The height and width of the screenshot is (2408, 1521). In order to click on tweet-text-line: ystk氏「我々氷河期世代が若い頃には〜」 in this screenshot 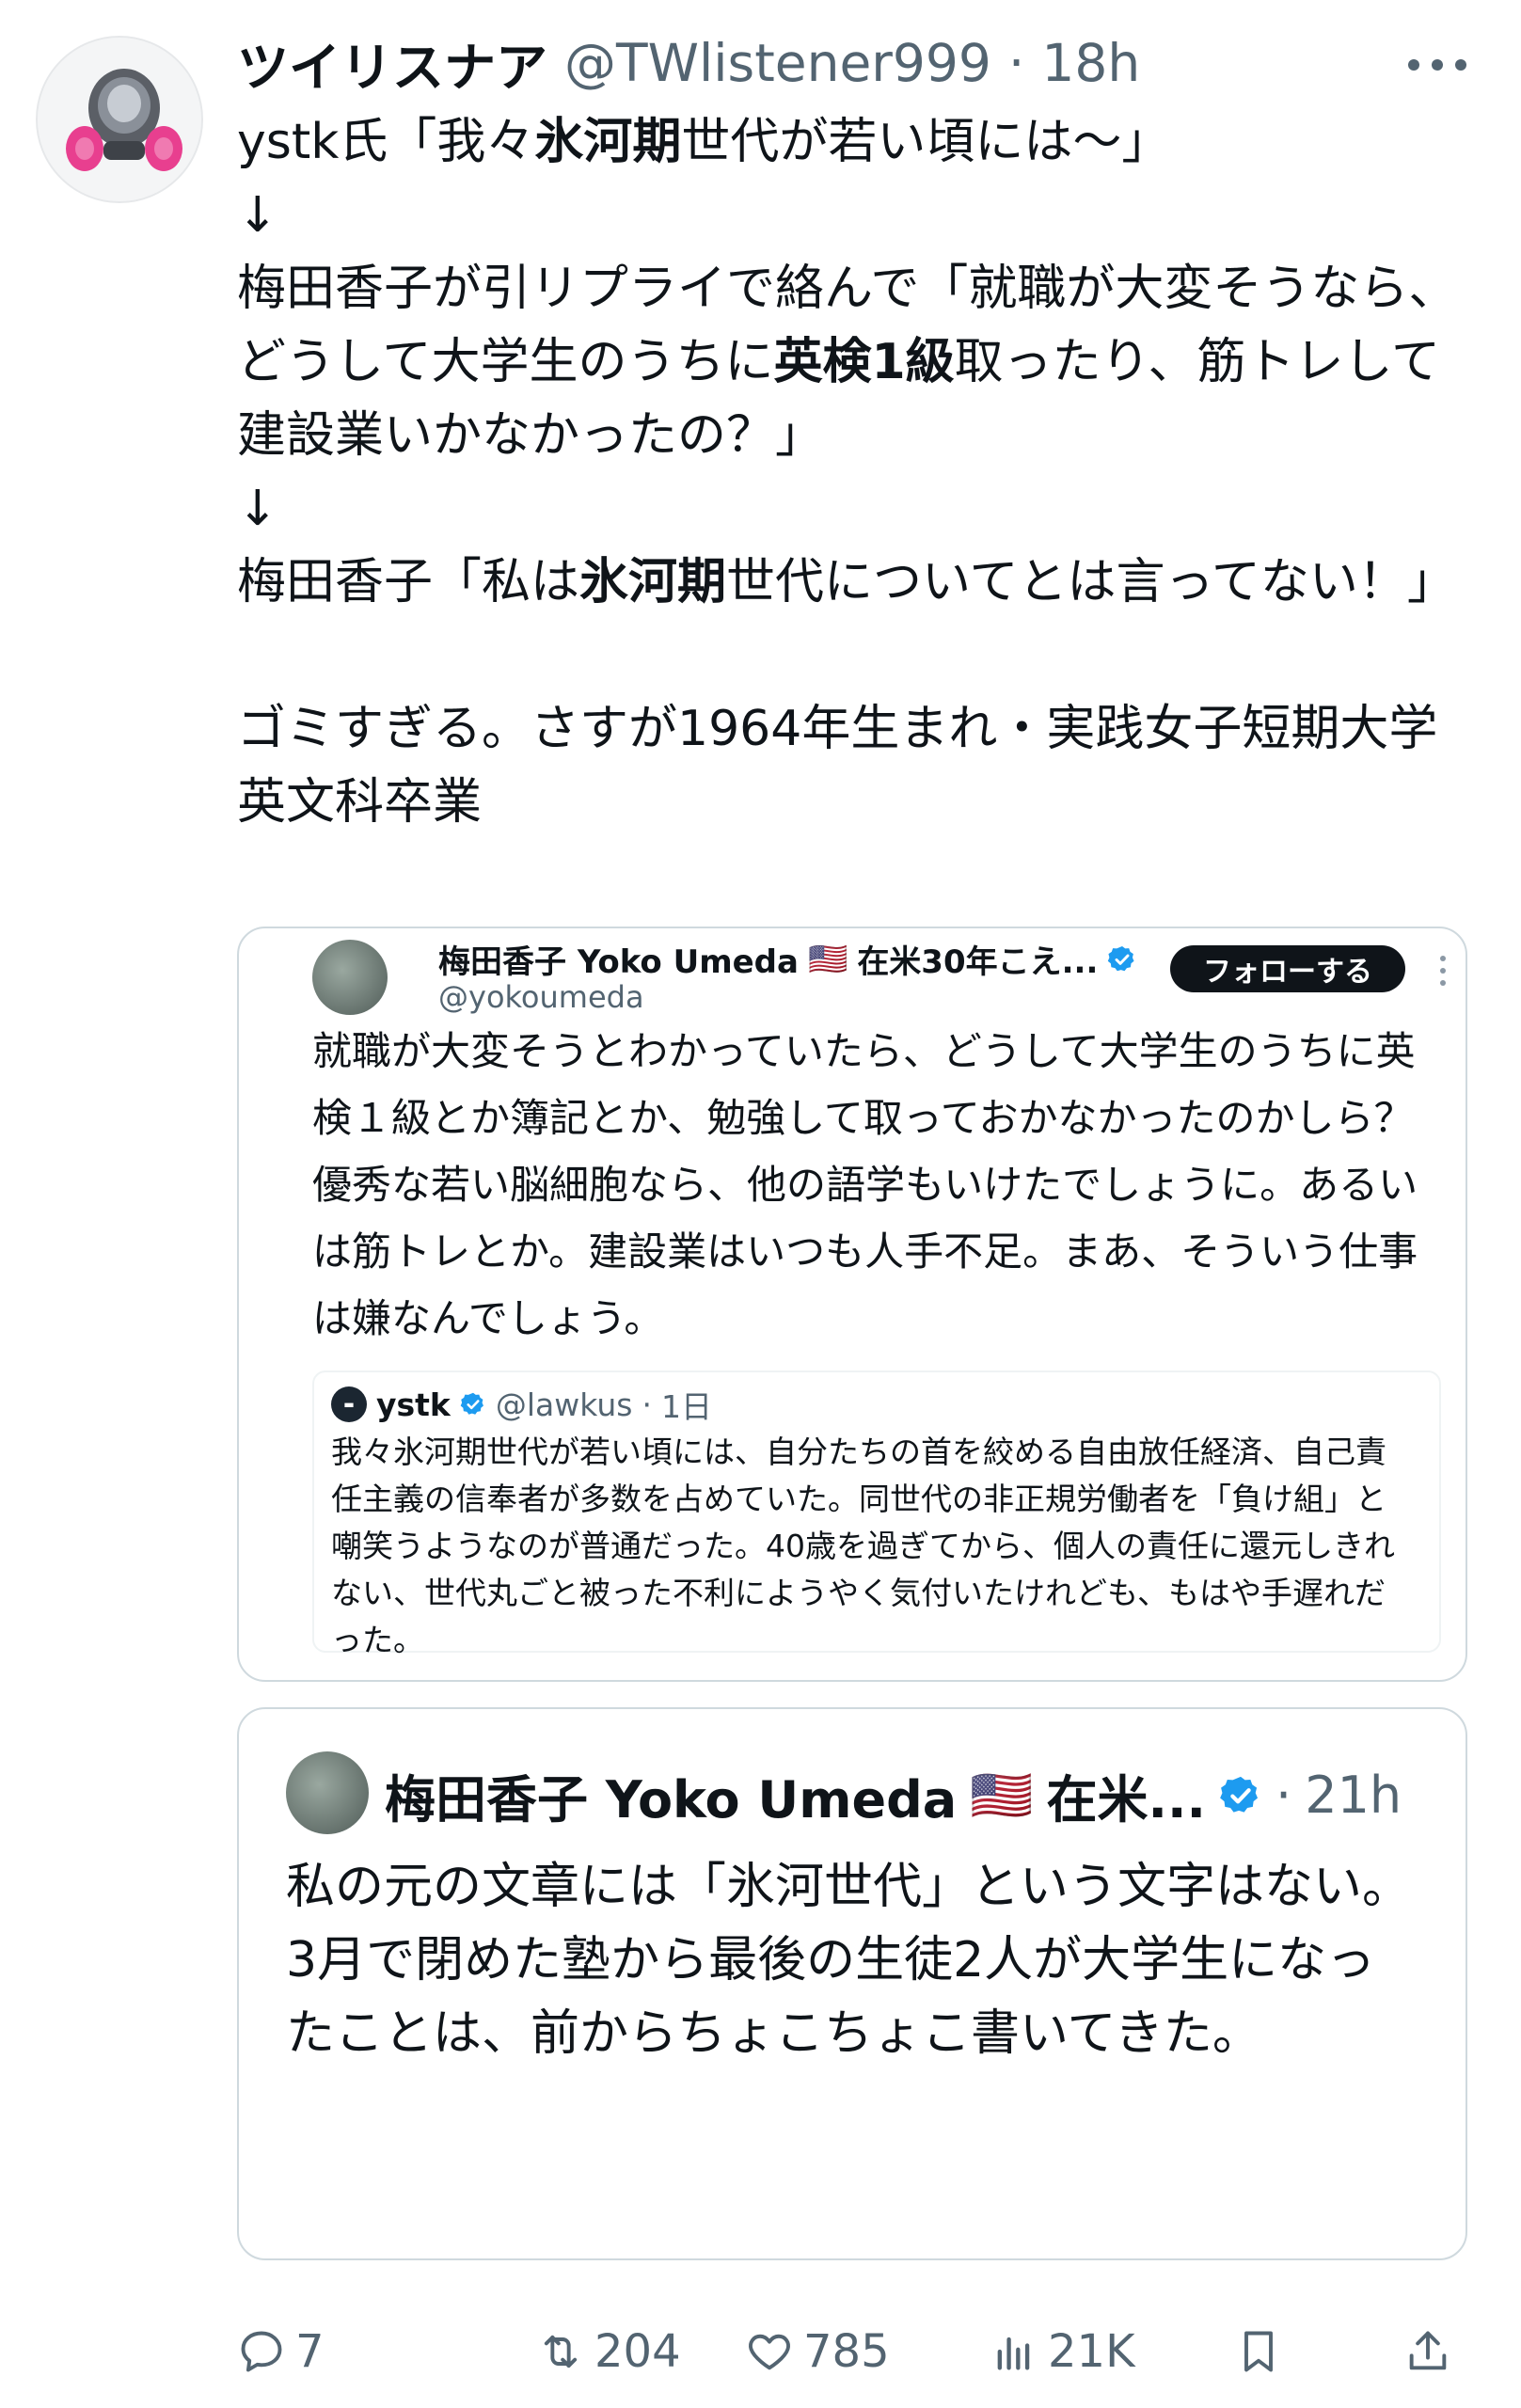, I will do `click(858, 142)`.